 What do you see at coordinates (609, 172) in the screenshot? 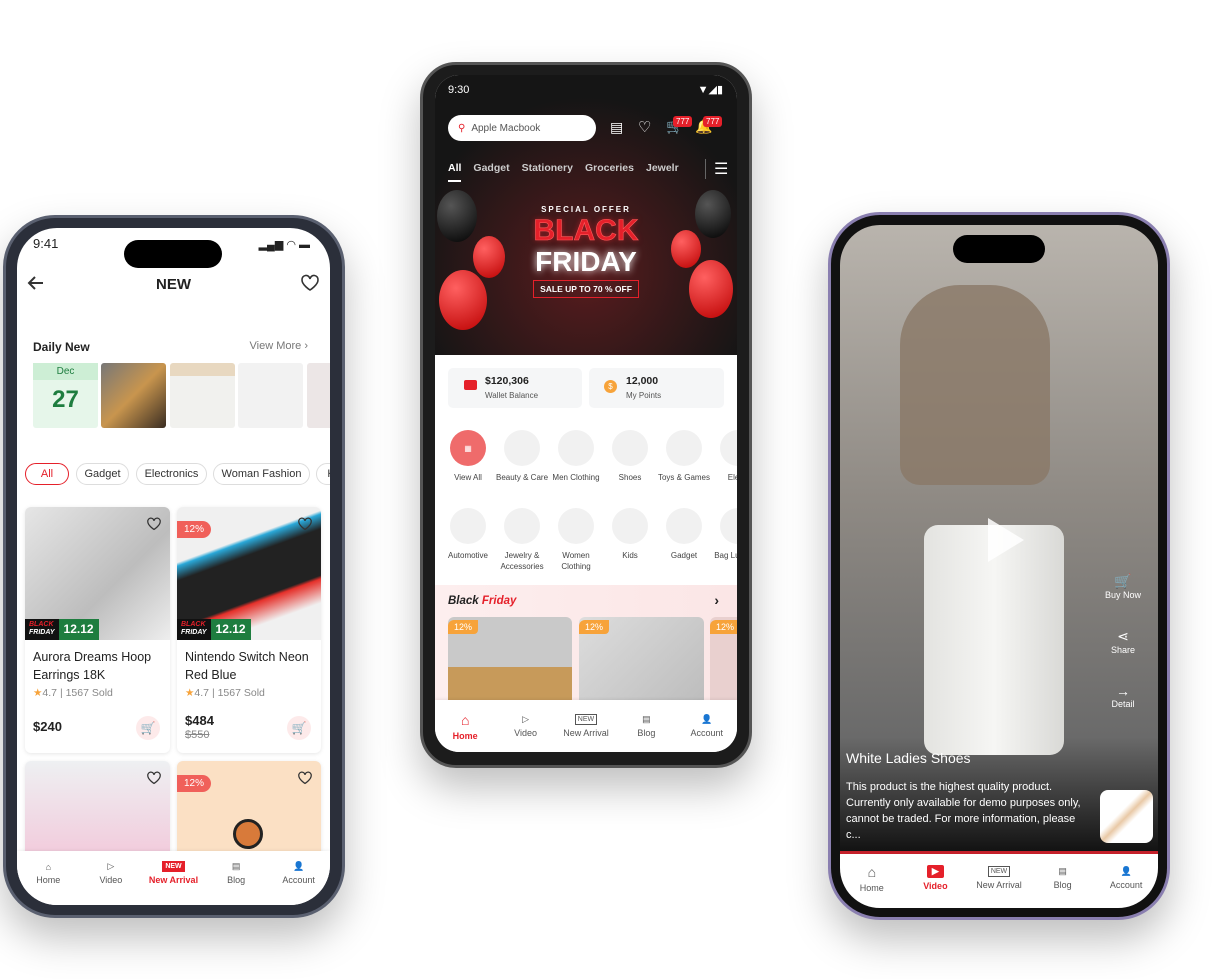
I see `tab-groceries: Groceries` at bounding box center [609, 172].